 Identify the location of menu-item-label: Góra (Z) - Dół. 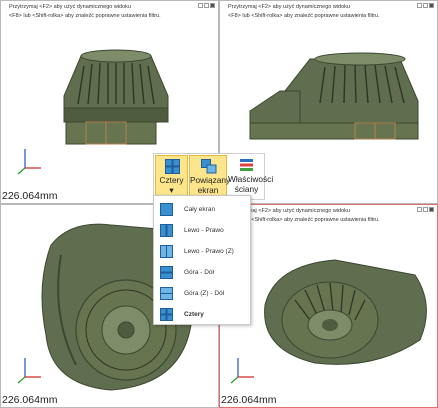
(204, 293).